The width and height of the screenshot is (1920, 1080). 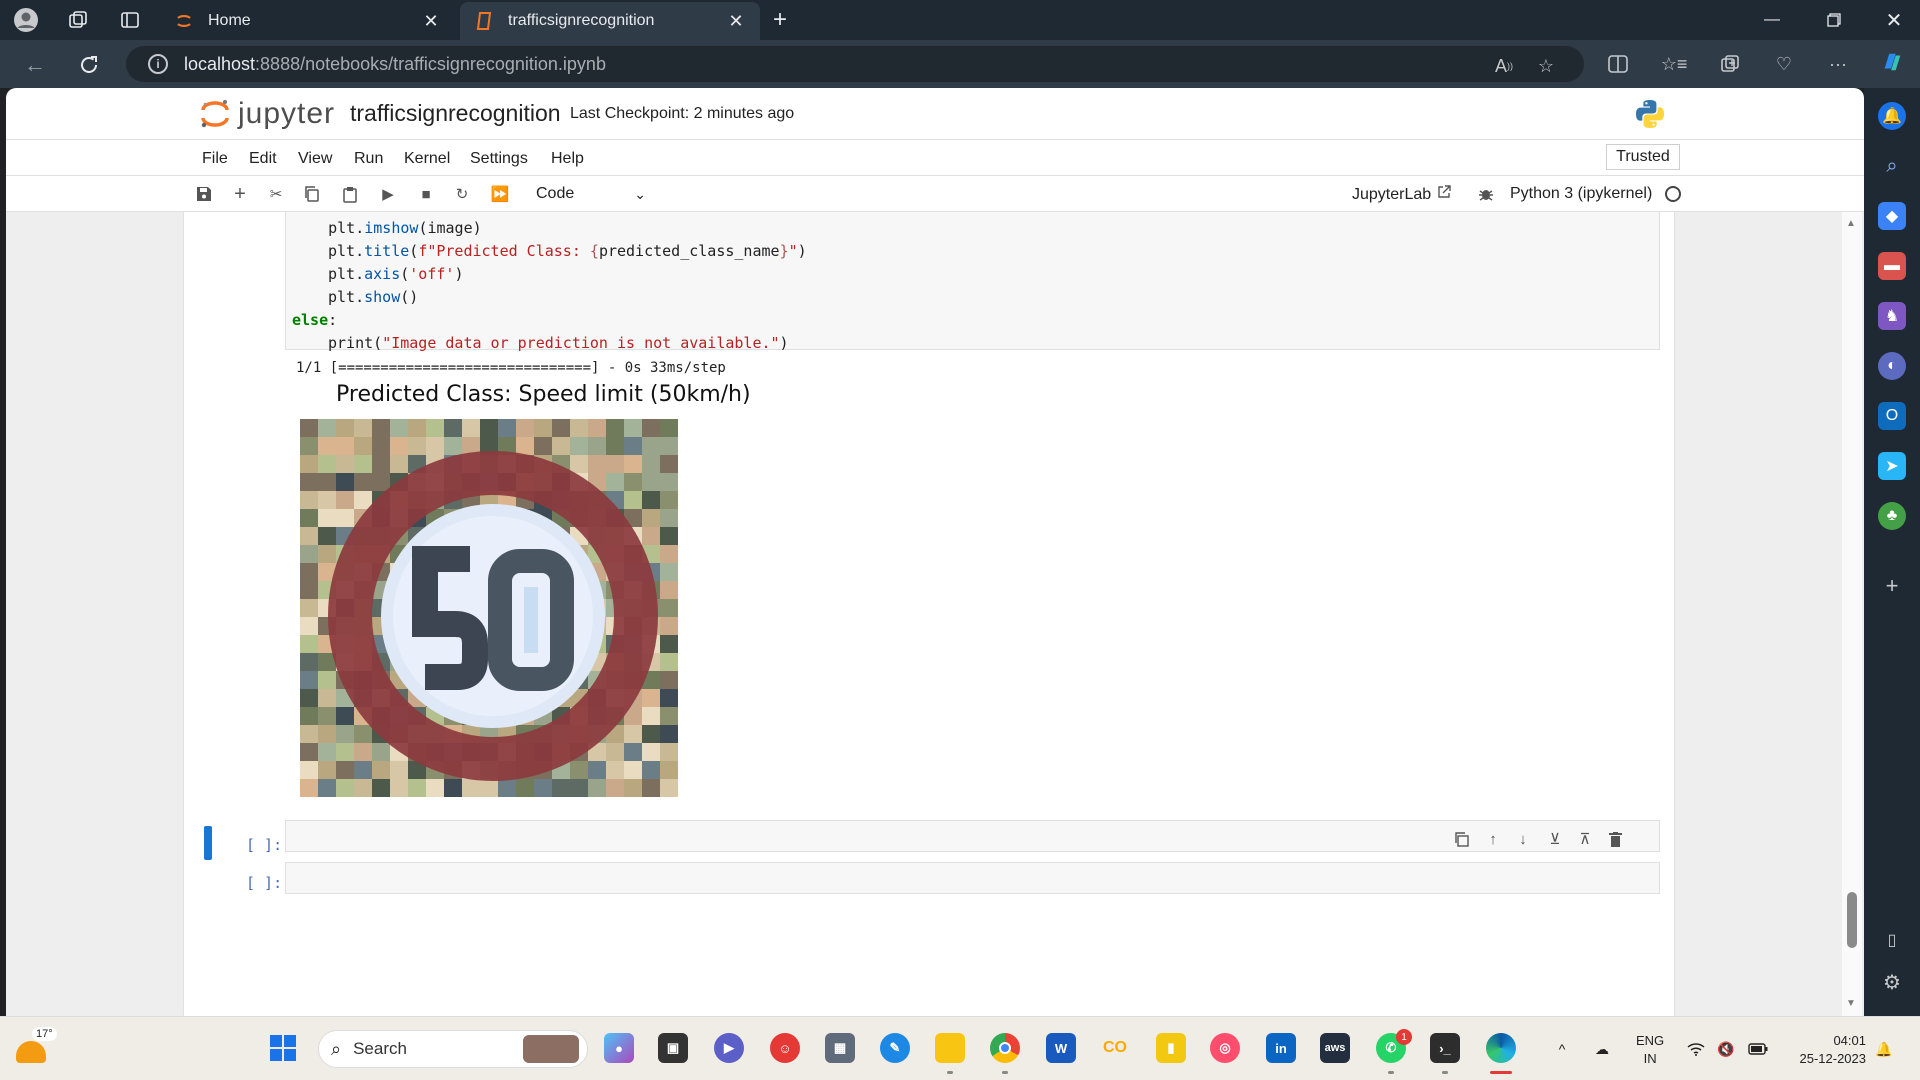 What do you see at coordinates (1602, 1049) in the screenshot?
I see `onedrive-sync-icon: ☁` at bounding box center [1602, 1049].